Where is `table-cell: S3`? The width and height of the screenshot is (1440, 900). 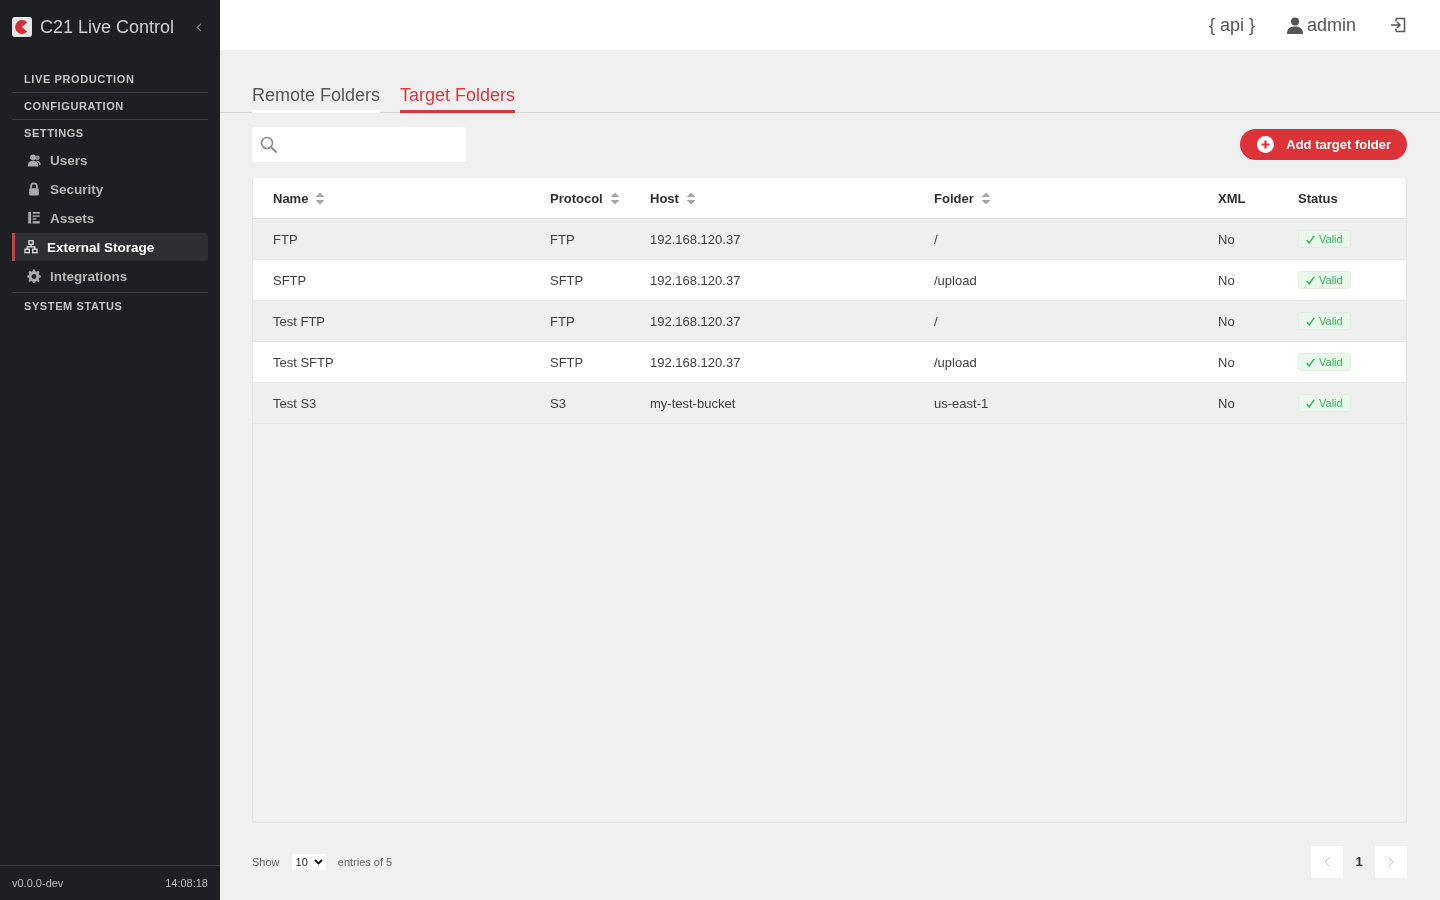
table-cell: S3 is located at coordinates (558, 403).